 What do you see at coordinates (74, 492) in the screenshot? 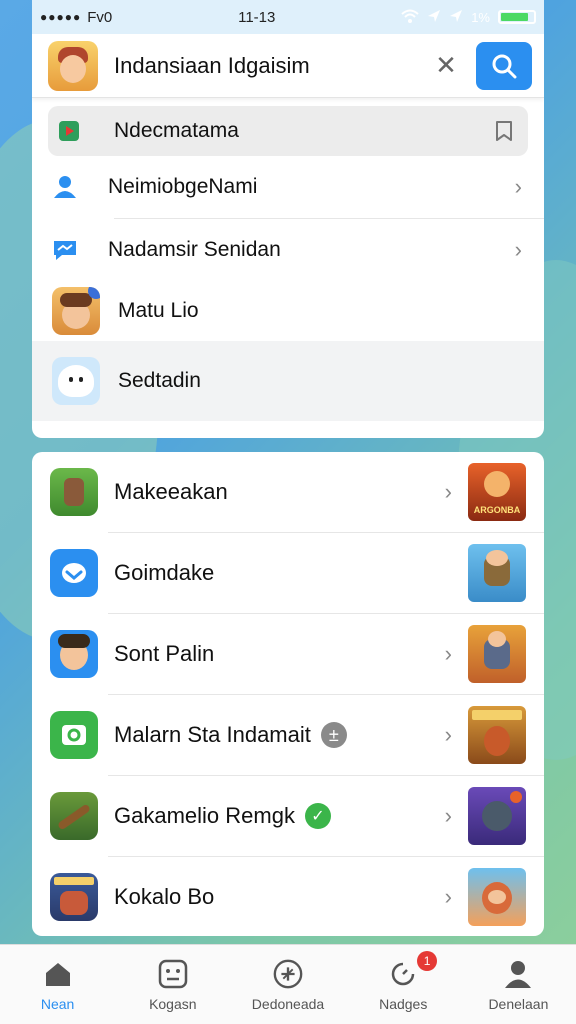
I see `game-icon` at bounding box center [74, 492].